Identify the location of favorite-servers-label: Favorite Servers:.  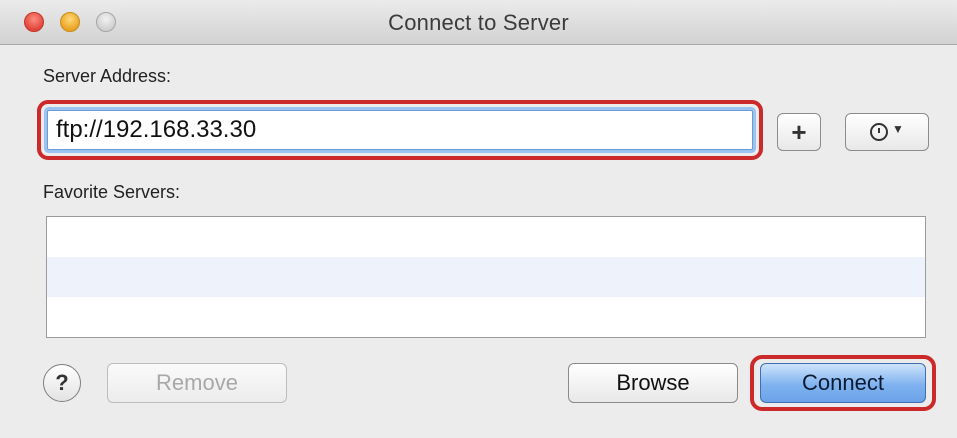
(112, 192).